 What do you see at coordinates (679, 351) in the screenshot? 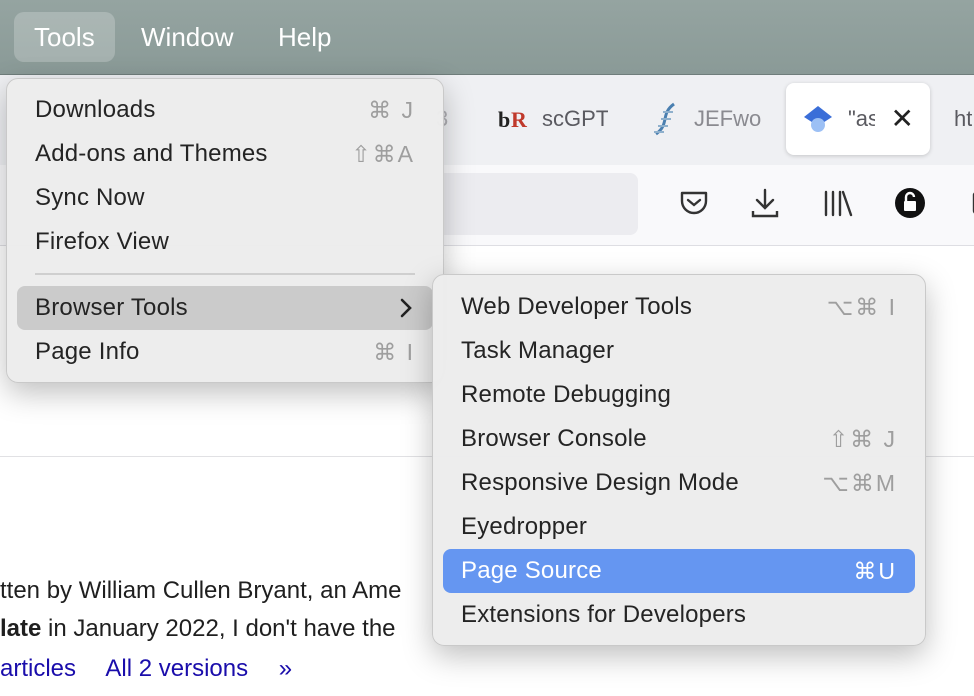
I see `menu-item-task-manager: Task Manager` at bounding box center [679, 351].